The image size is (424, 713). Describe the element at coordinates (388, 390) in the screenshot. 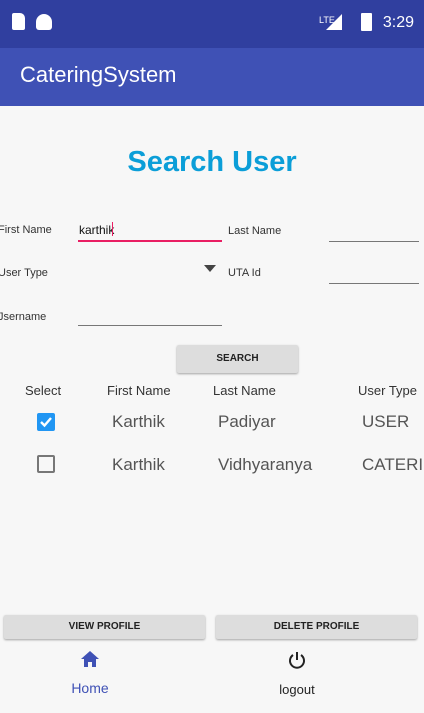

I see `header-user-type: User Type` at that location.